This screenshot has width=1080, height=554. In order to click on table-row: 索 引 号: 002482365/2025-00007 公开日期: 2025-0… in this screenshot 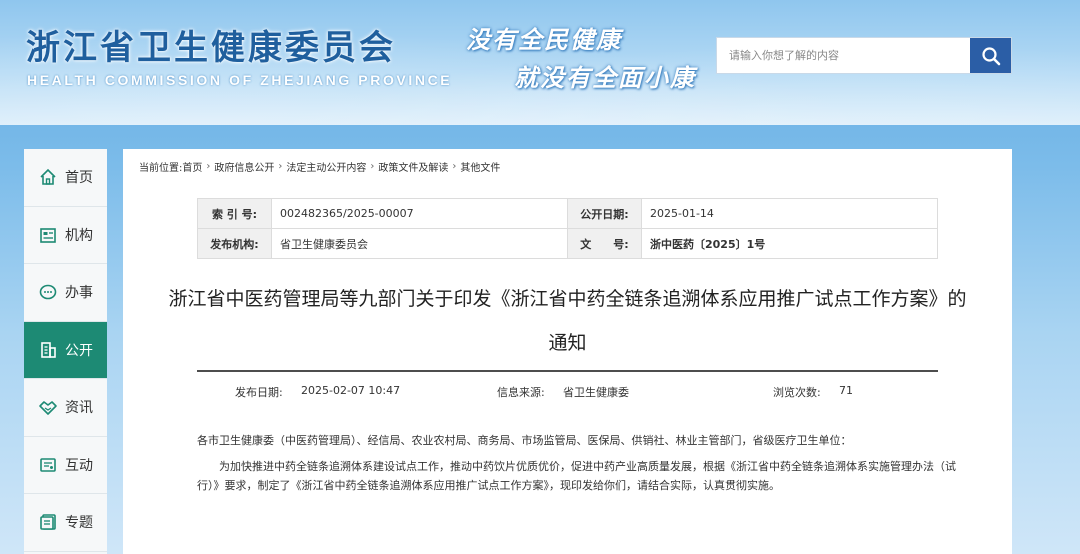, I will do `click(567, 213)`.